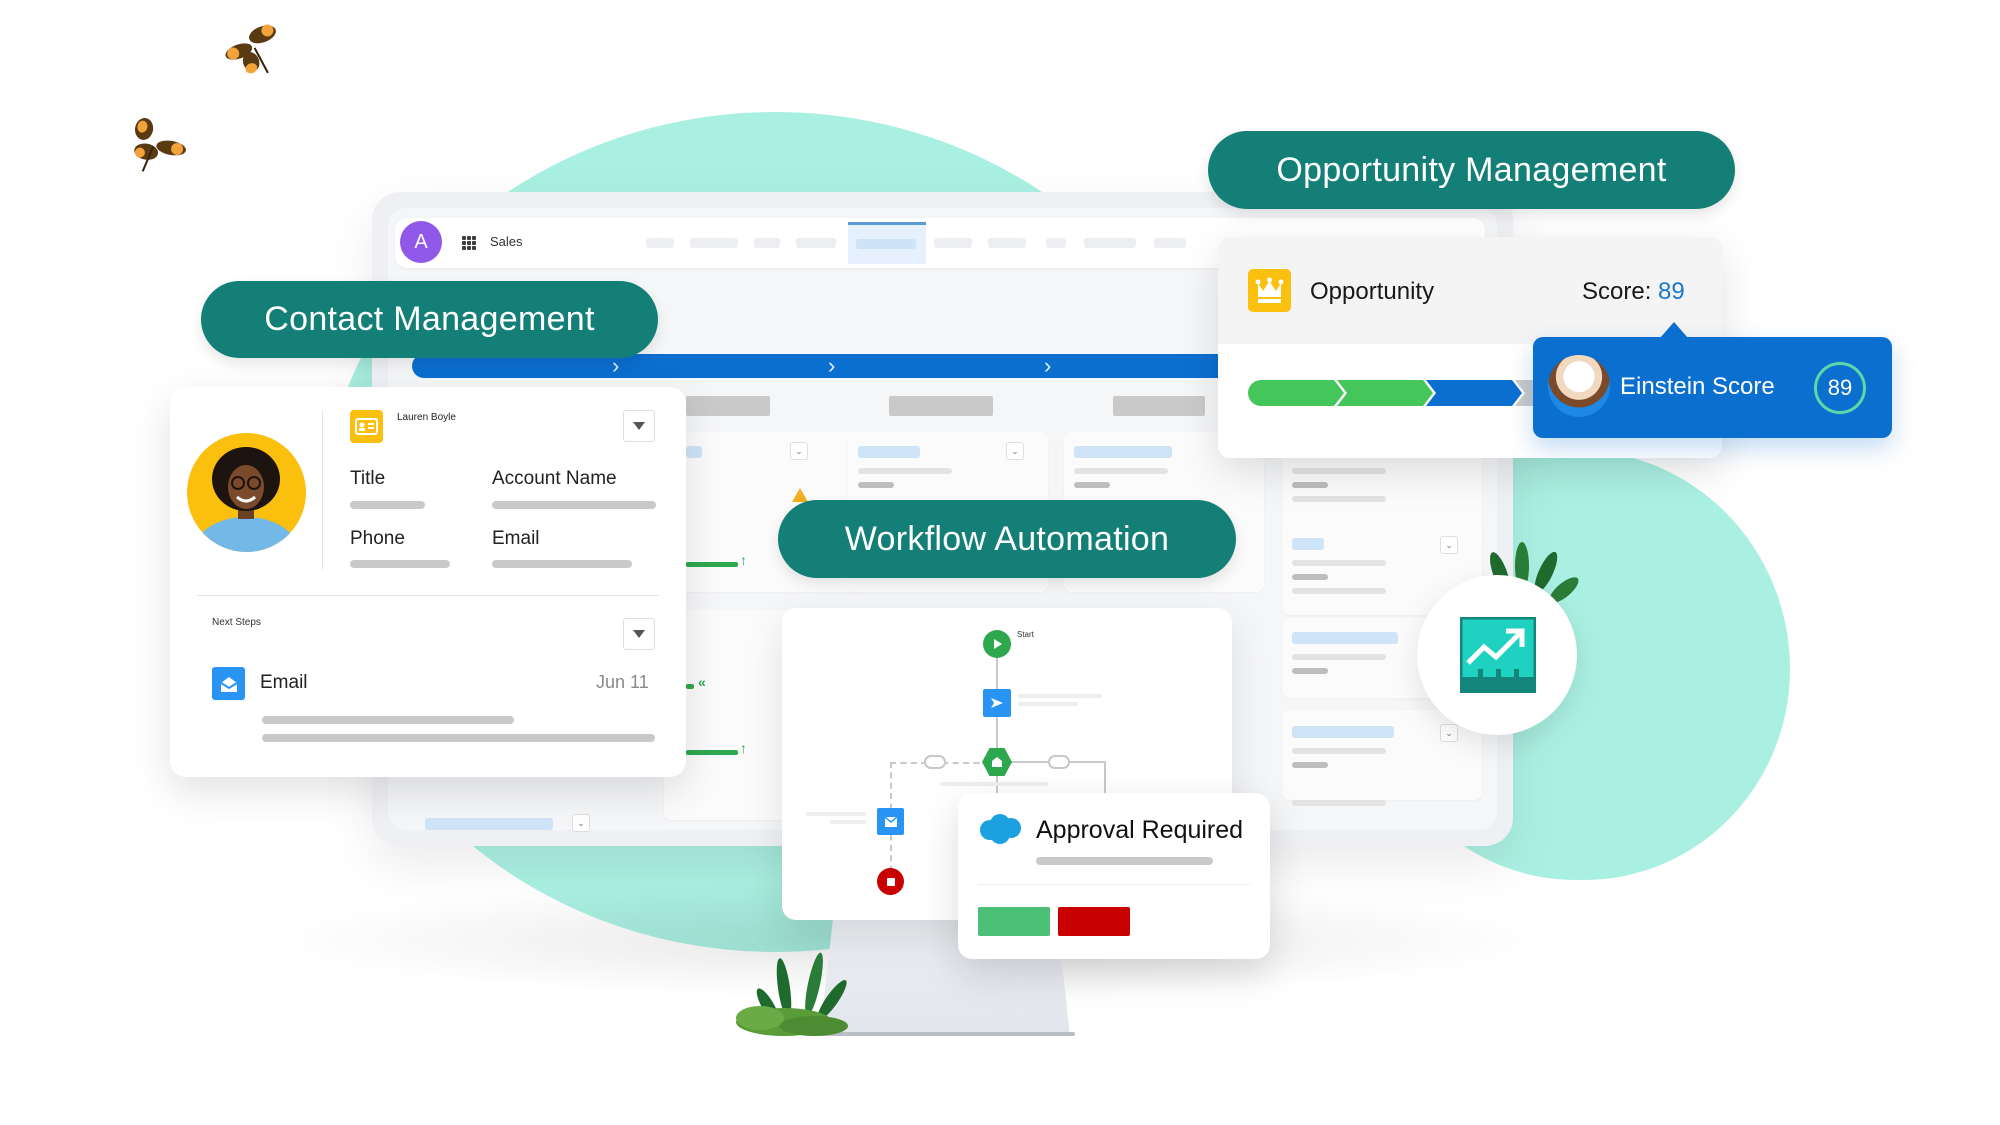 This screenshot has height=1125, width=2000. What do you see at coordinates (1000, 829) in the screenshot?
I see `salesforce-cloud-icon` at bounding box center [1000, 829].